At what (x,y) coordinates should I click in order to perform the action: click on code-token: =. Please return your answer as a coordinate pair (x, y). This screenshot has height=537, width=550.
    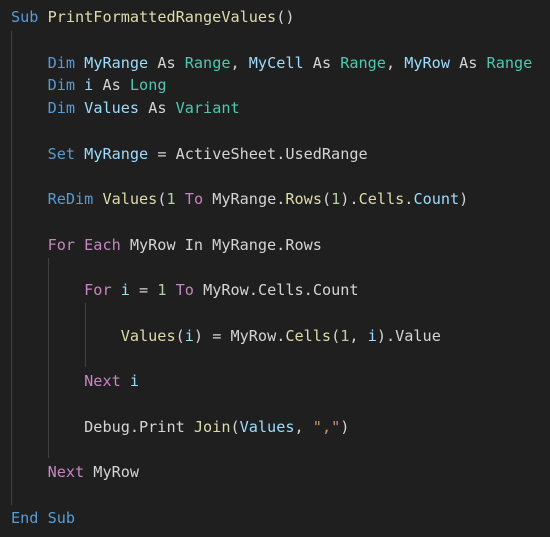
    Looking at the image, I should click on (143, 290).